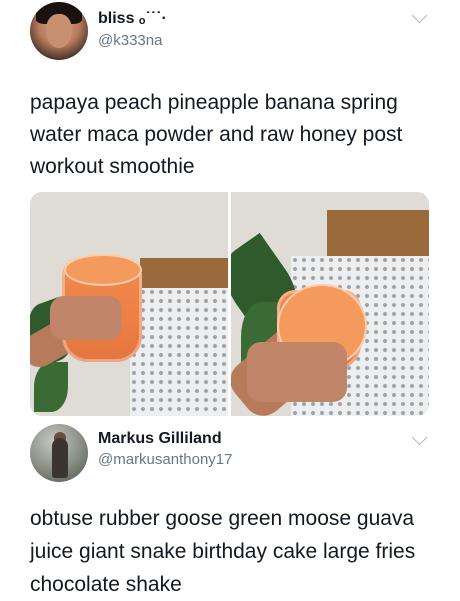 Image resolution: width=460 pixels, height=601 pixels. What do you see at coordinates (179, 352) in the screenshot?
I see `pillow` at bounding box center [179, 352].